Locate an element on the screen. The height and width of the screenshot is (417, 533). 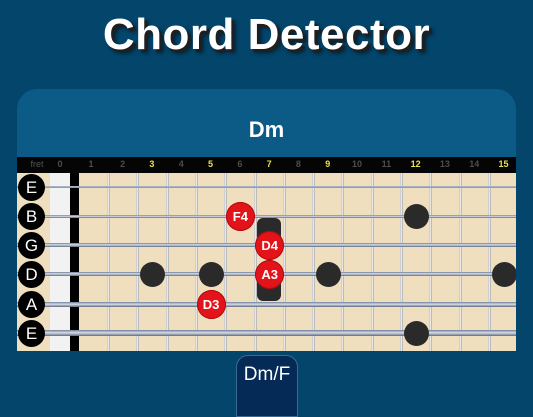
chord-note: A3 is located at coordinates (270, 274).